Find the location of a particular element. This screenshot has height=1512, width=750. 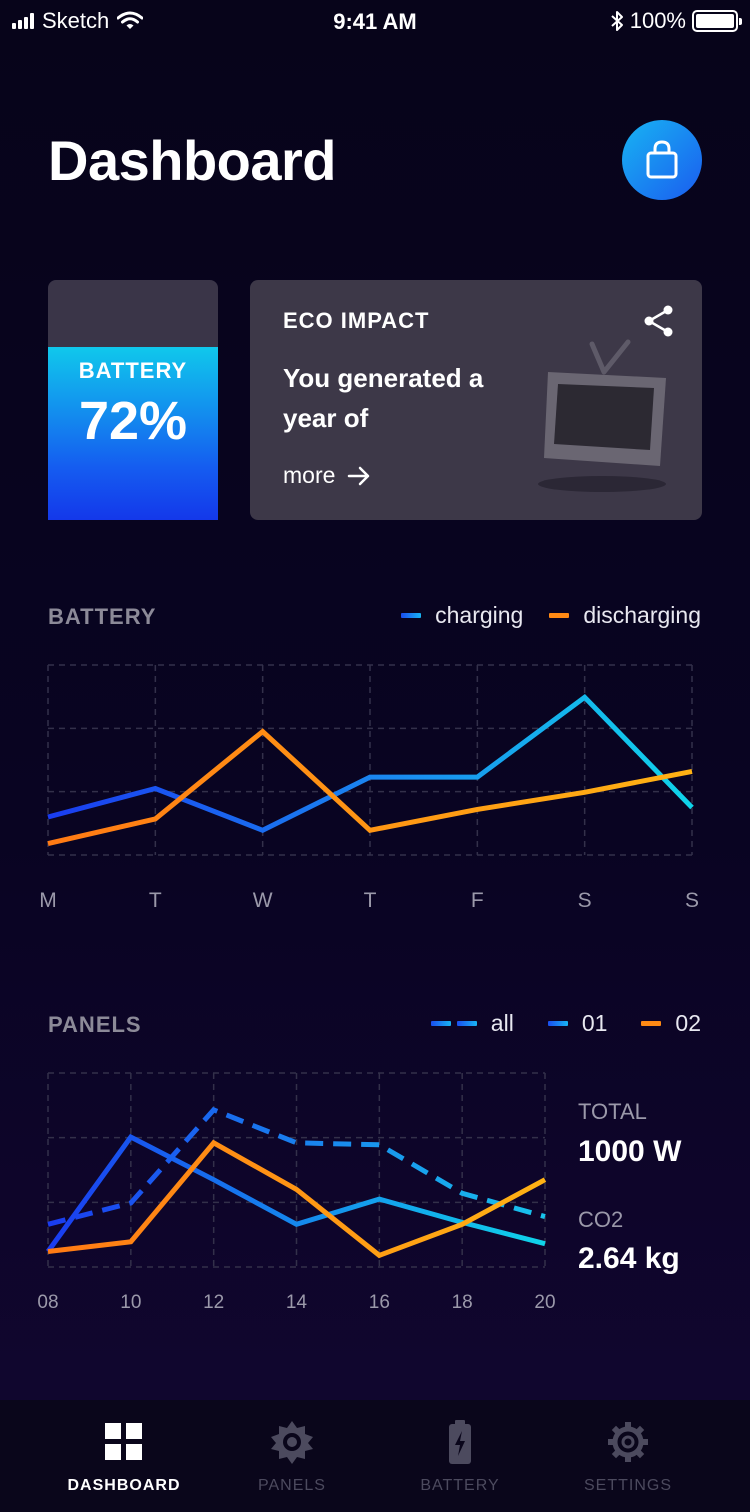

status-right: 100% is located at coordinates (676, 21).